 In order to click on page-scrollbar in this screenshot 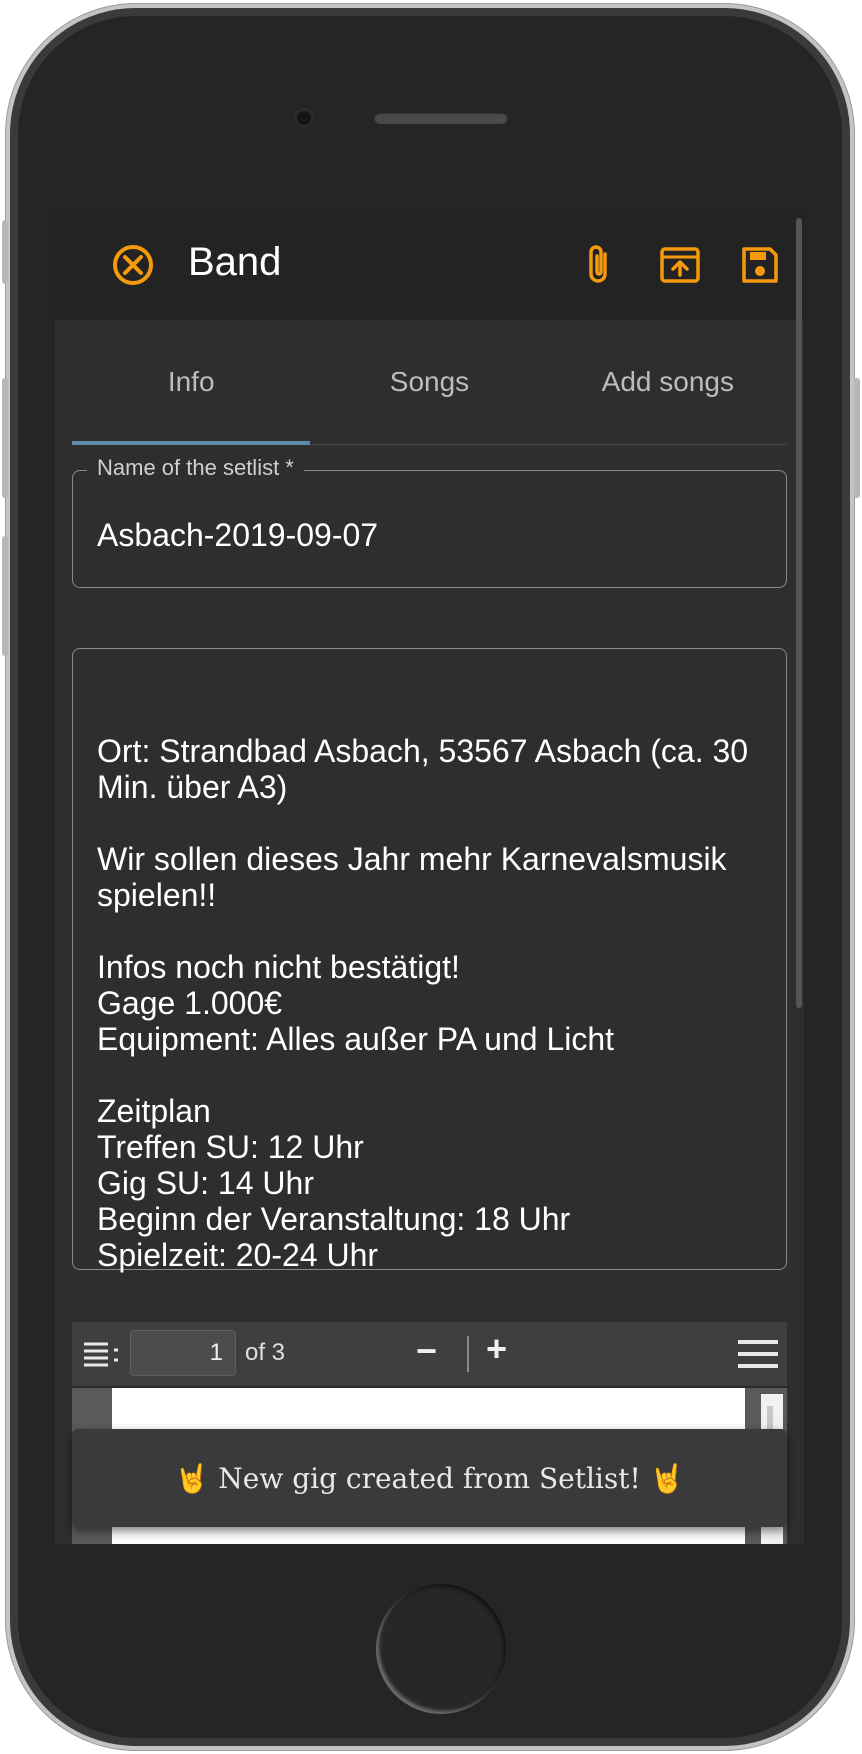, I will do `click(799, 613)`.